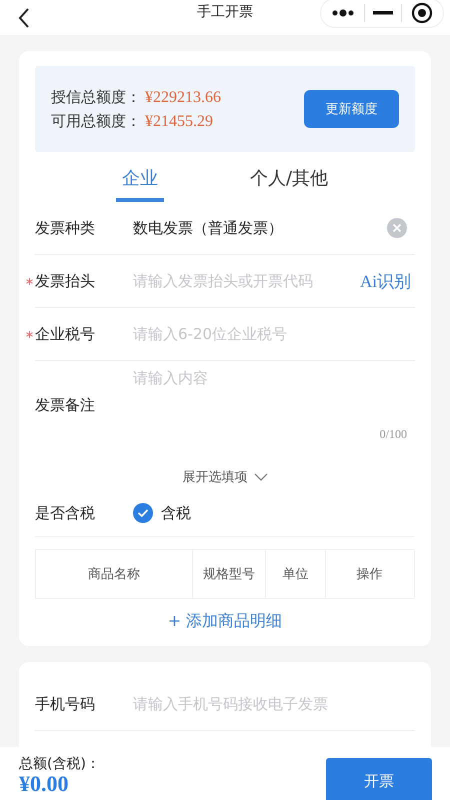  I want to click on total-label: 总额(含税)：, so click(59, 764).